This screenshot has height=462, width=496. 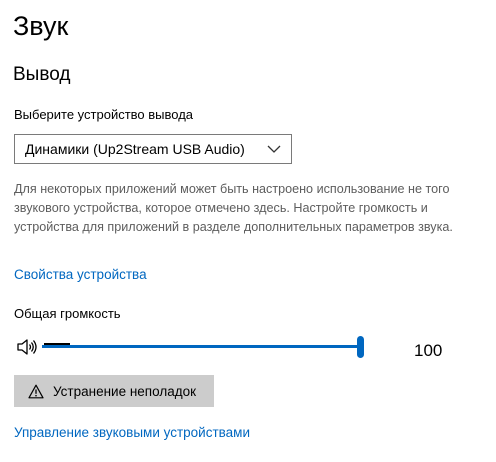 What do you see at coordinates (42, 74) in the screenshot?
I see `output-section-title: Вывод` at bounding box center [42, 74].